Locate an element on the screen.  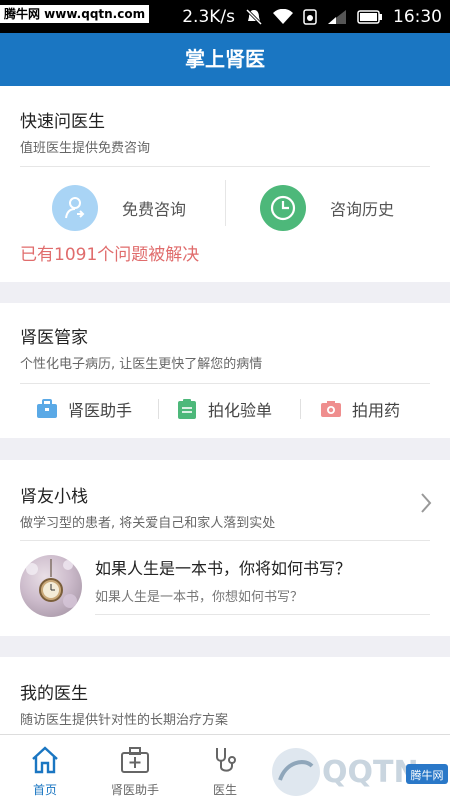
tab-home: 首页 is located at coordinates (45, 767).